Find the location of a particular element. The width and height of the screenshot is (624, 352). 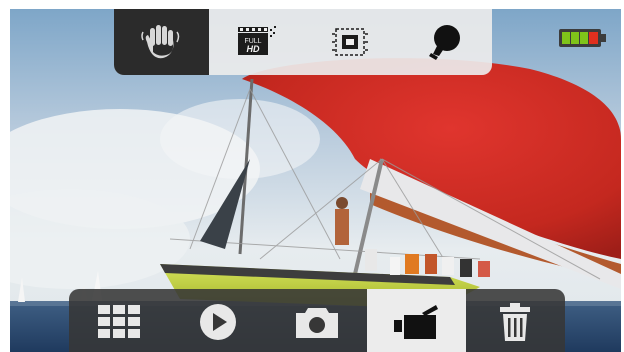

light-bulb-icon is located at coordinates (444, 42).